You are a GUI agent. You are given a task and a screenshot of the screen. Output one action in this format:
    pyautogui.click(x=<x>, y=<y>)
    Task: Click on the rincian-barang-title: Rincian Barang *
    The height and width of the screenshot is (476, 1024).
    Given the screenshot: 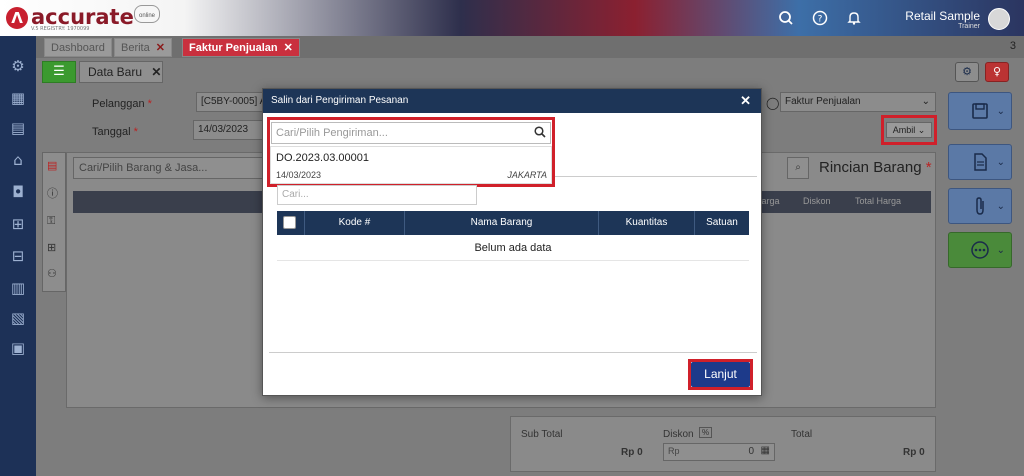 What is the action you would take?
    pyautogui.click(x=875, y=167)
    